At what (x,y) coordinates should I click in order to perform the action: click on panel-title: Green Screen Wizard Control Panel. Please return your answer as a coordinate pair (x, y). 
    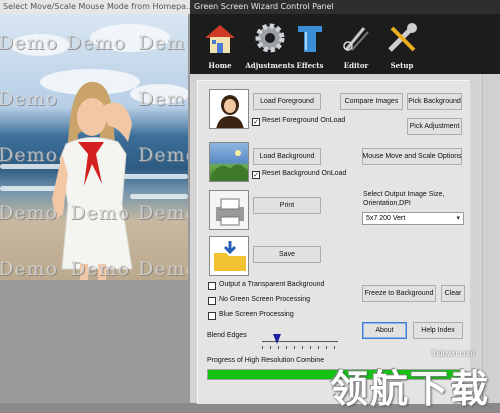
    Looking at the image, I should click on (345, 7).